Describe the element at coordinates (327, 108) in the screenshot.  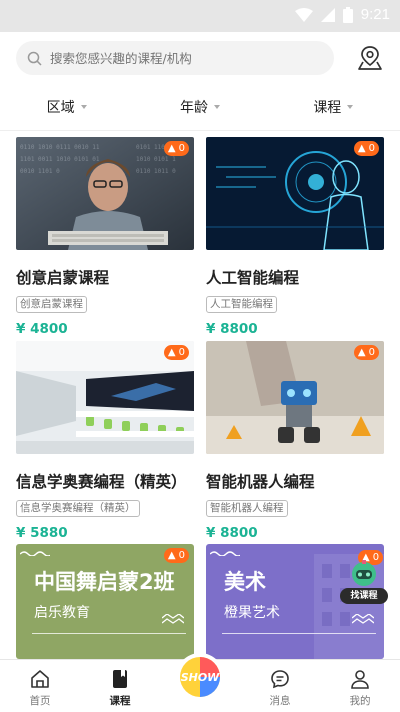
I see `filter-label: 课程` at that location.